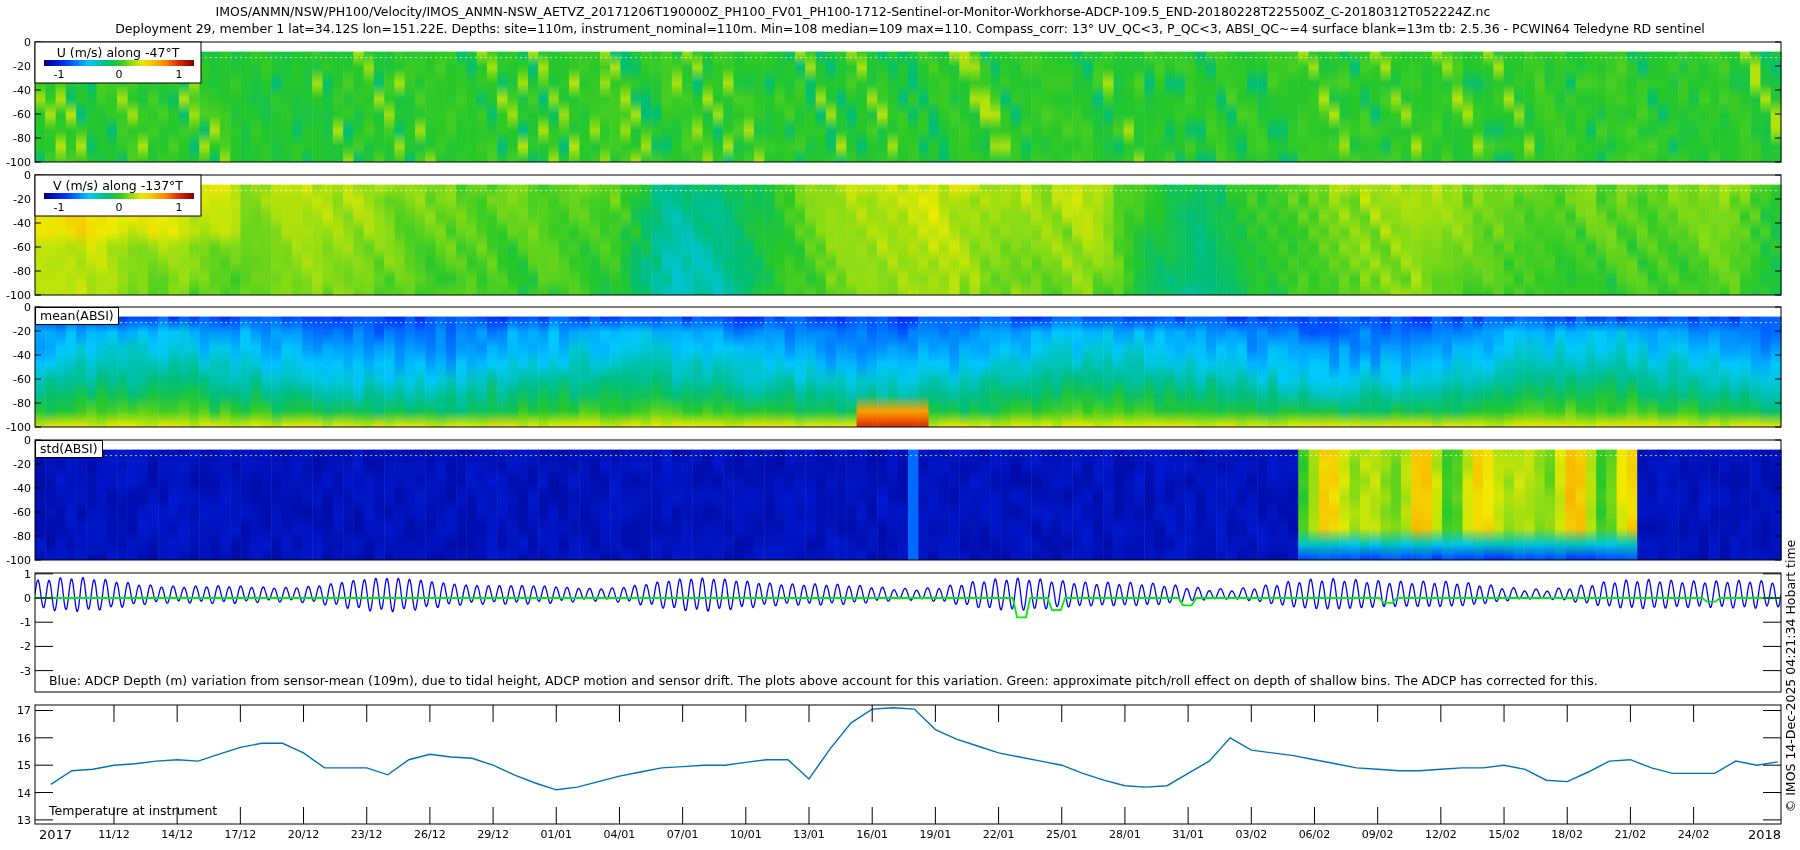 This screenshot has height=850, width=1800. I want to click on x-tick-label: 06/02, so click(1314, 834).